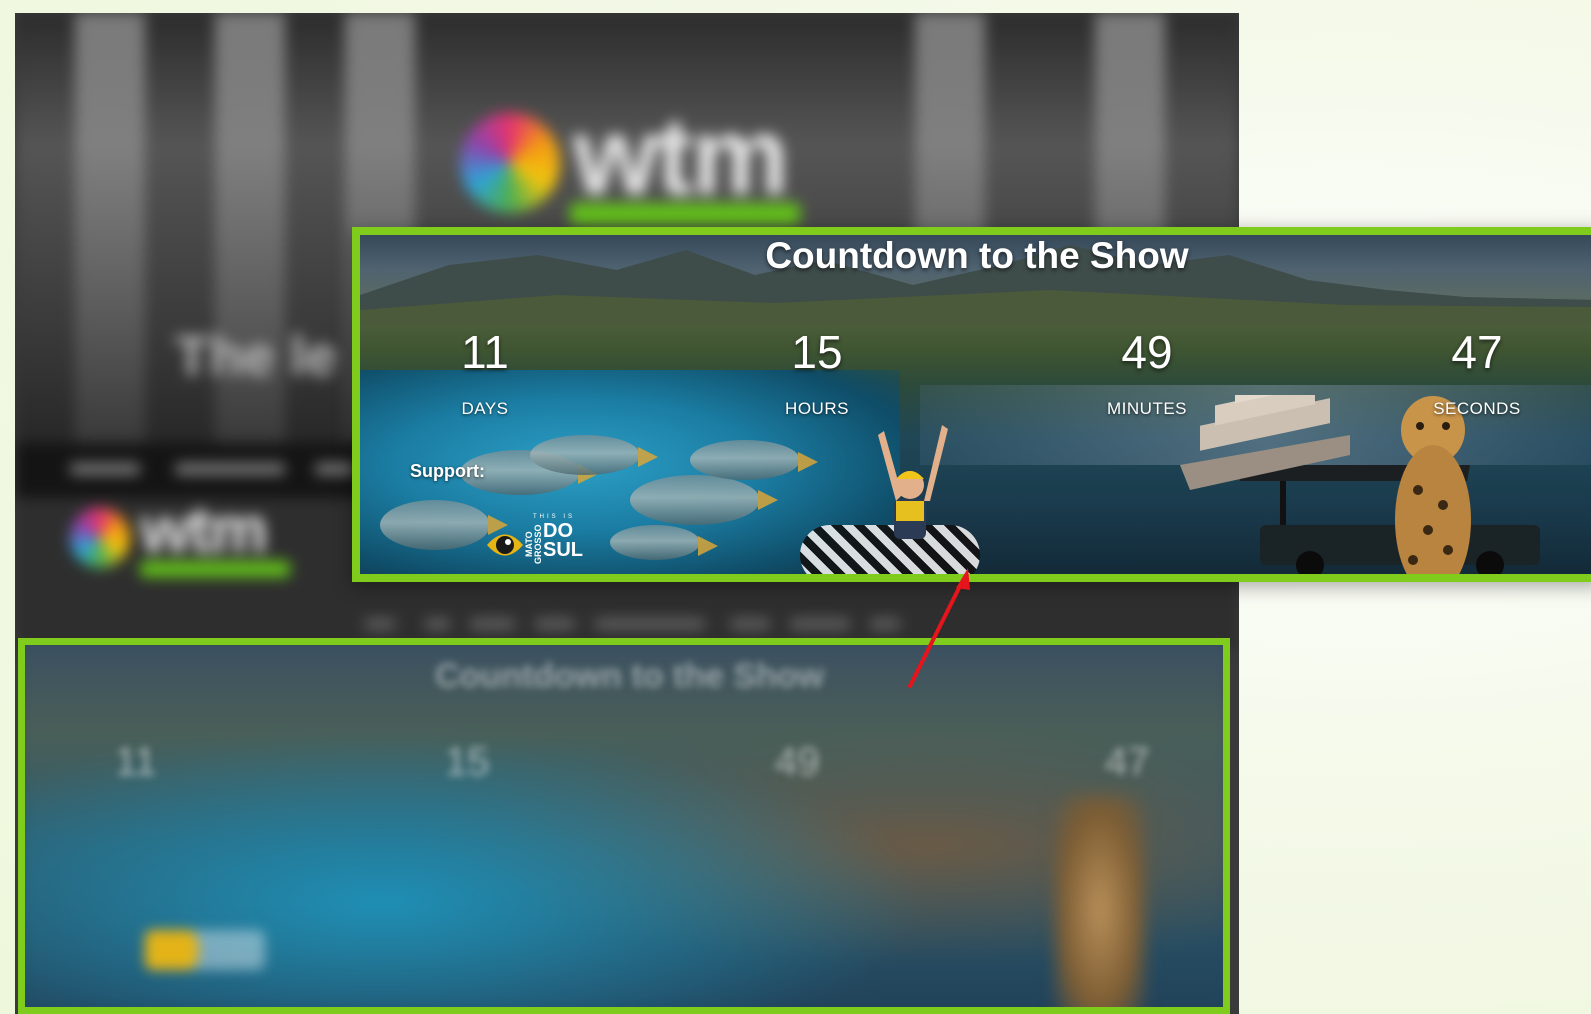 This screenshot has width=1591, height=1014. I want to click on countdown-days: 11 DAYS, so click(485, 373).